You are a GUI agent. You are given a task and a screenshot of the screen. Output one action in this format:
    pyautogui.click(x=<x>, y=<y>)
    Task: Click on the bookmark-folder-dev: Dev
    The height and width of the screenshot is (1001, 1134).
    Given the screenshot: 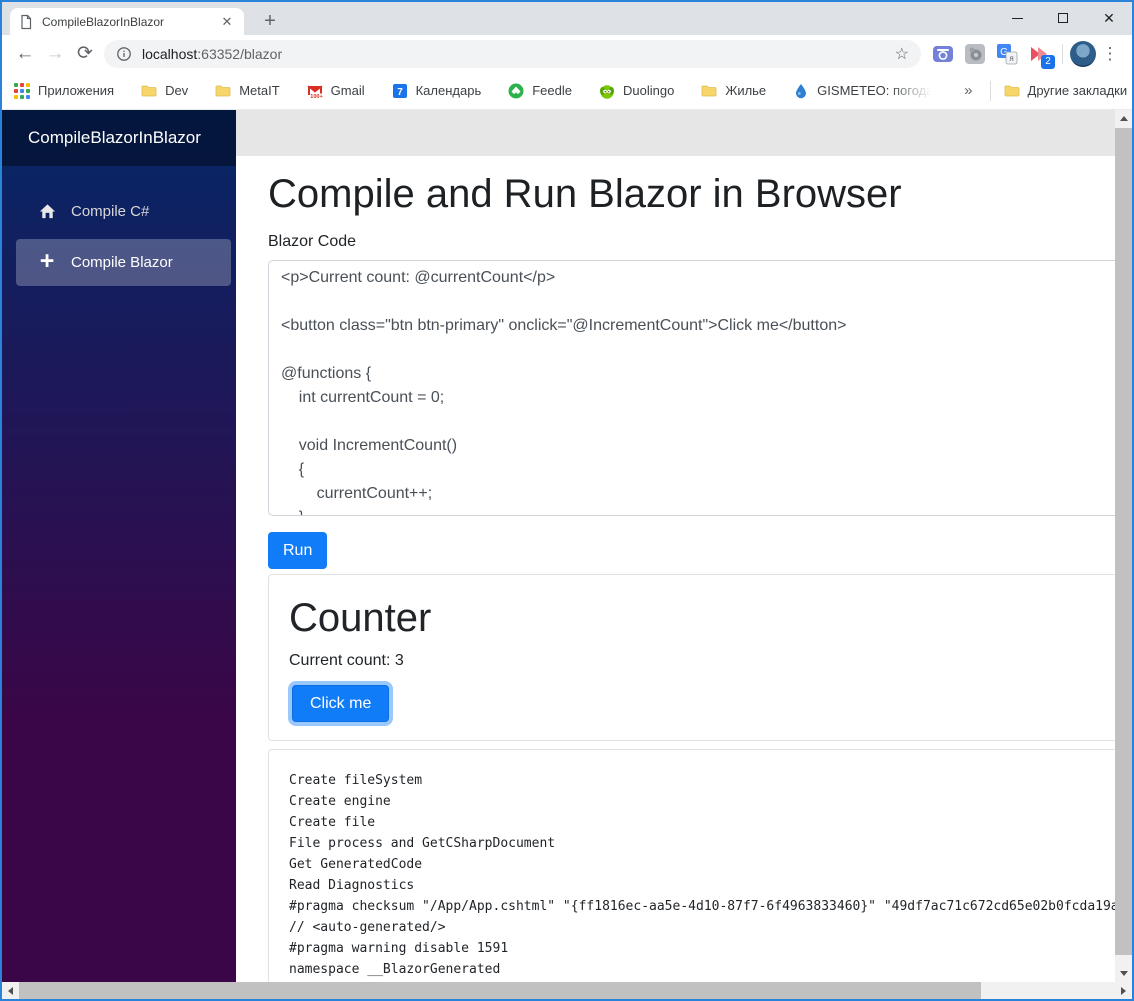 What is the action you would take?
    pyautogui.click(x=164, y=91)
    